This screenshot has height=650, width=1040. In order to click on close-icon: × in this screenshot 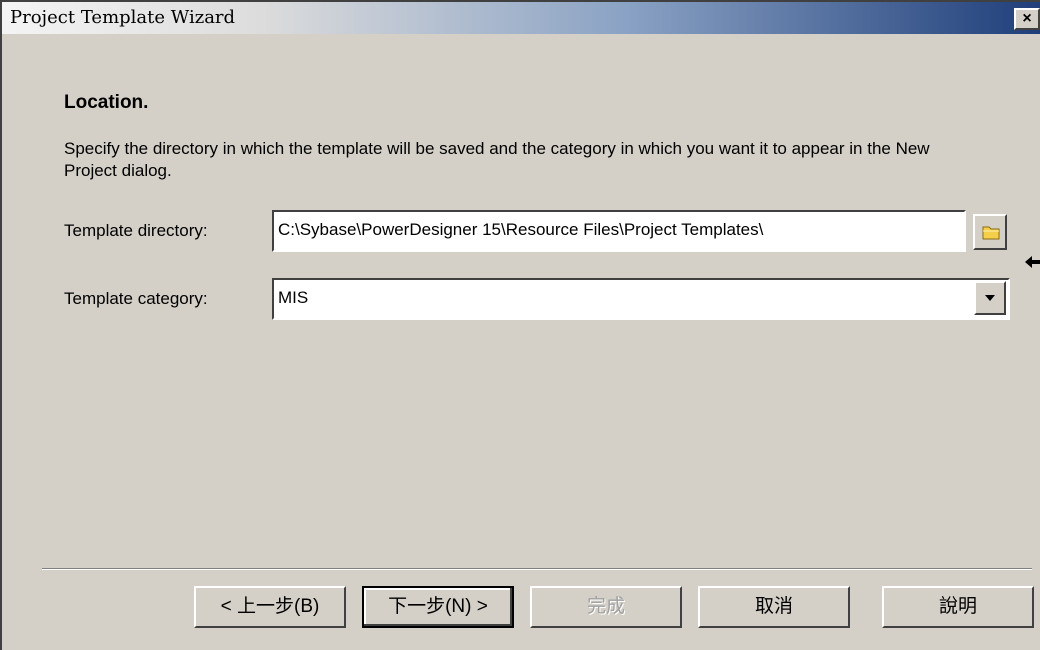, I will do `click(1027, 18)`.